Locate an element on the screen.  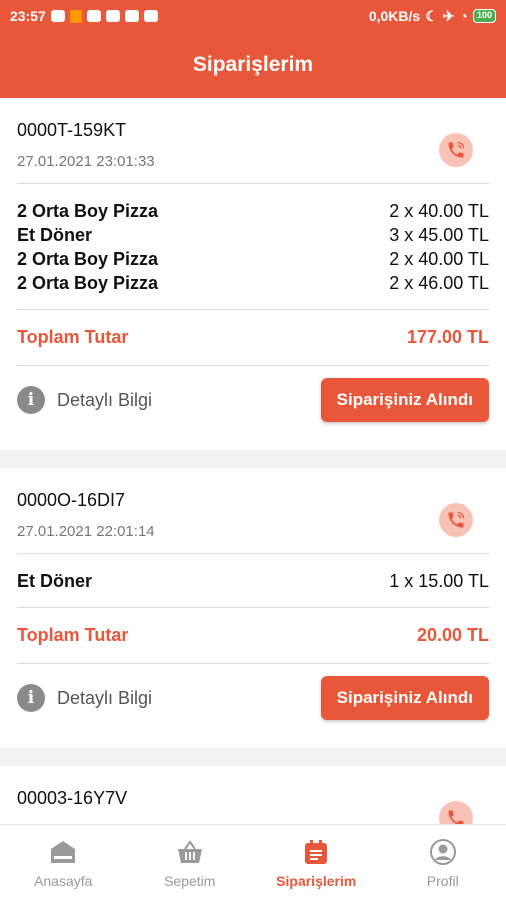
nav-profile: Profil is located at coordinates (443, 862).